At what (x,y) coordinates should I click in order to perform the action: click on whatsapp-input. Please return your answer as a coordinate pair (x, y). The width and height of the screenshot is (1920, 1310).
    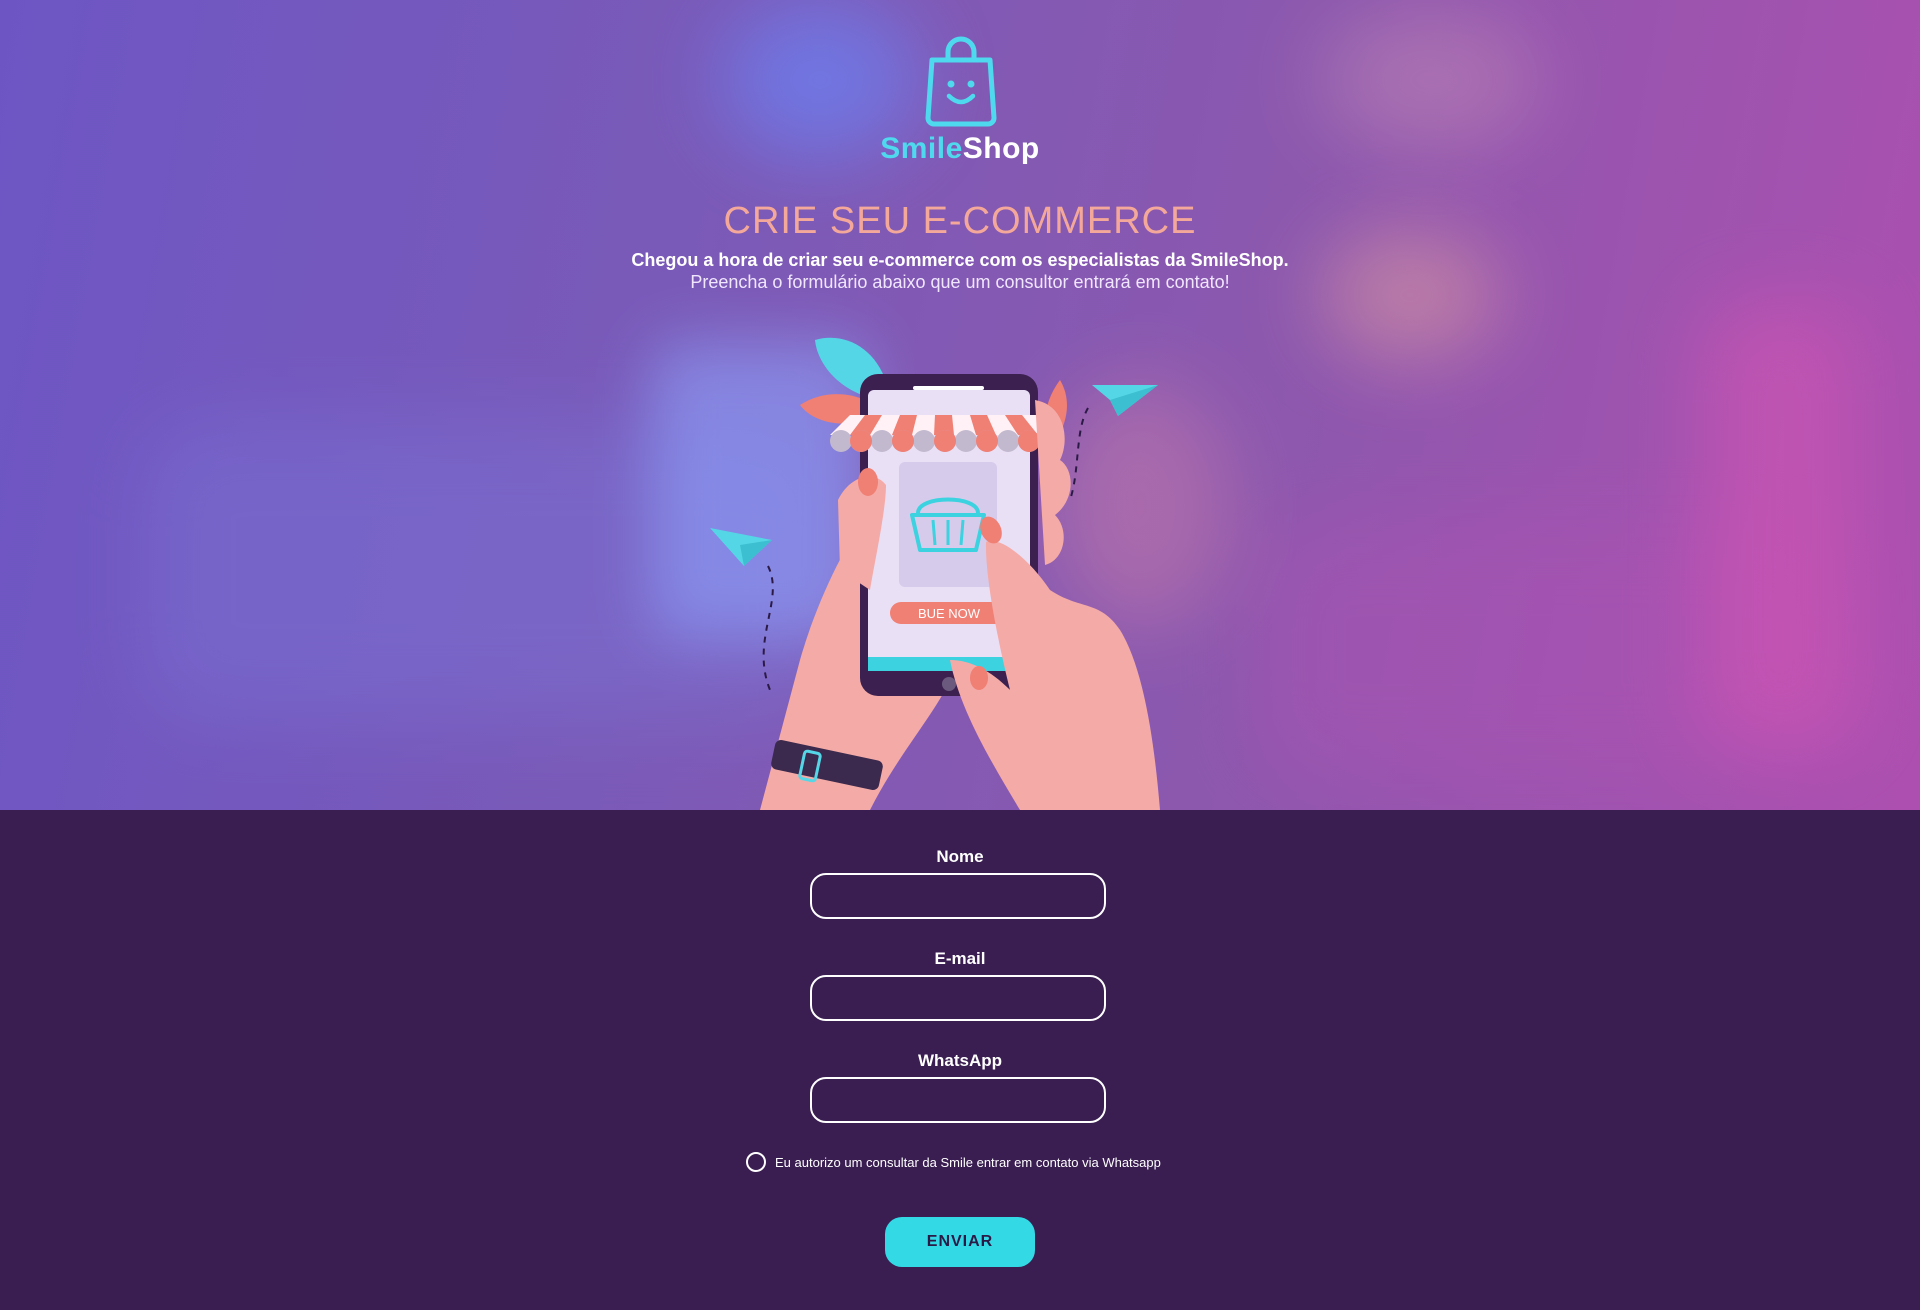
    Looking at the image, I should click on (958, 1100).